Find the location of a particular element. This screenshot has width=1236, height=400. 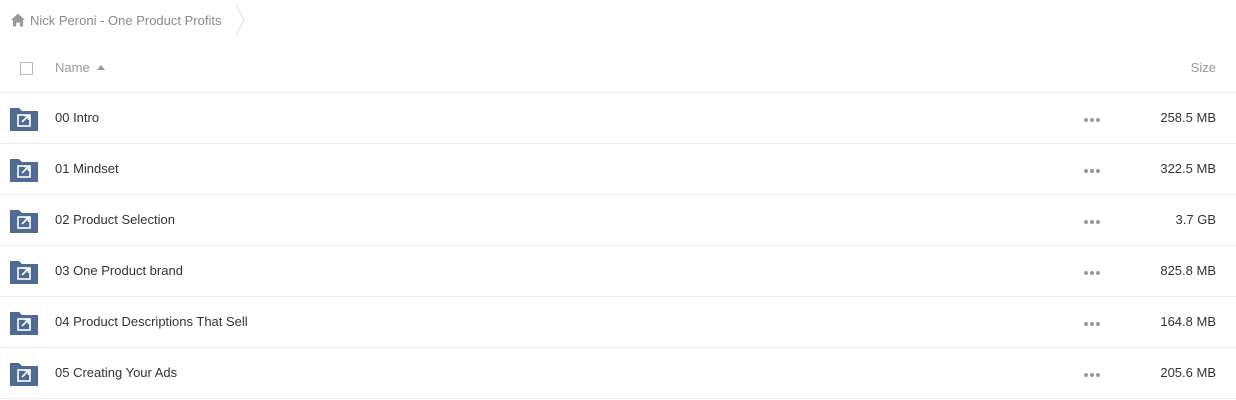

folder-name: 05 Creating Your Ads is located at coordinates (116, 372).